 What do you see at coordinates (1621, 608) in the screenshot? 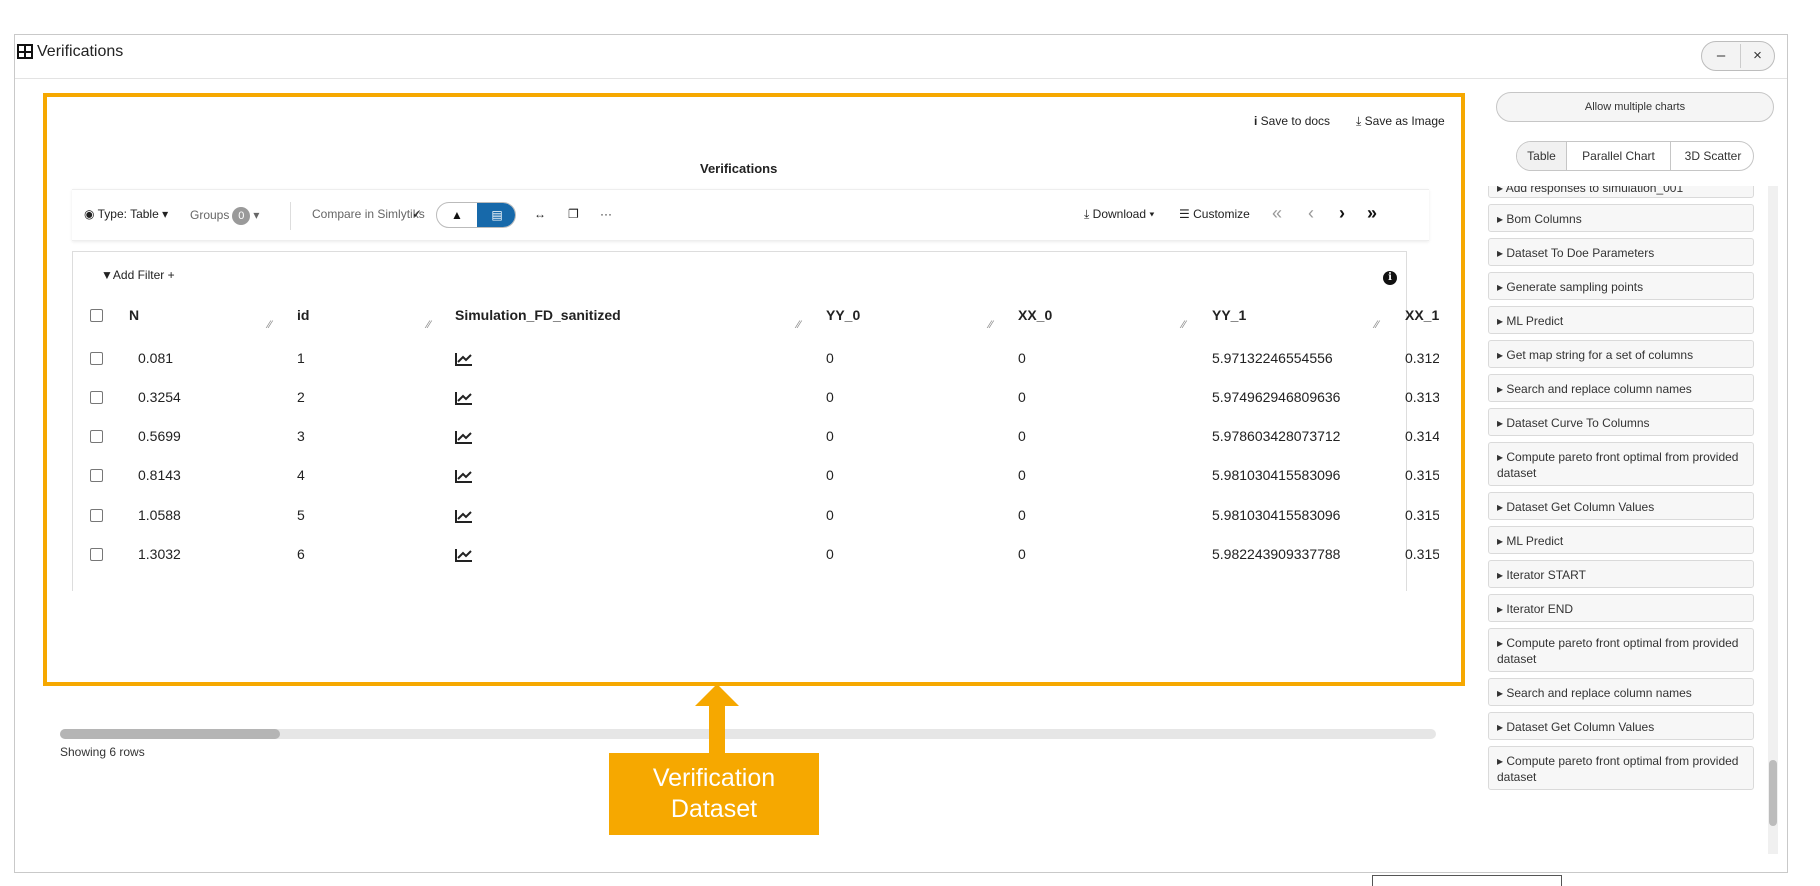
I see `list-item: ▸ Iterator END` at bounding box center [1621, 608].